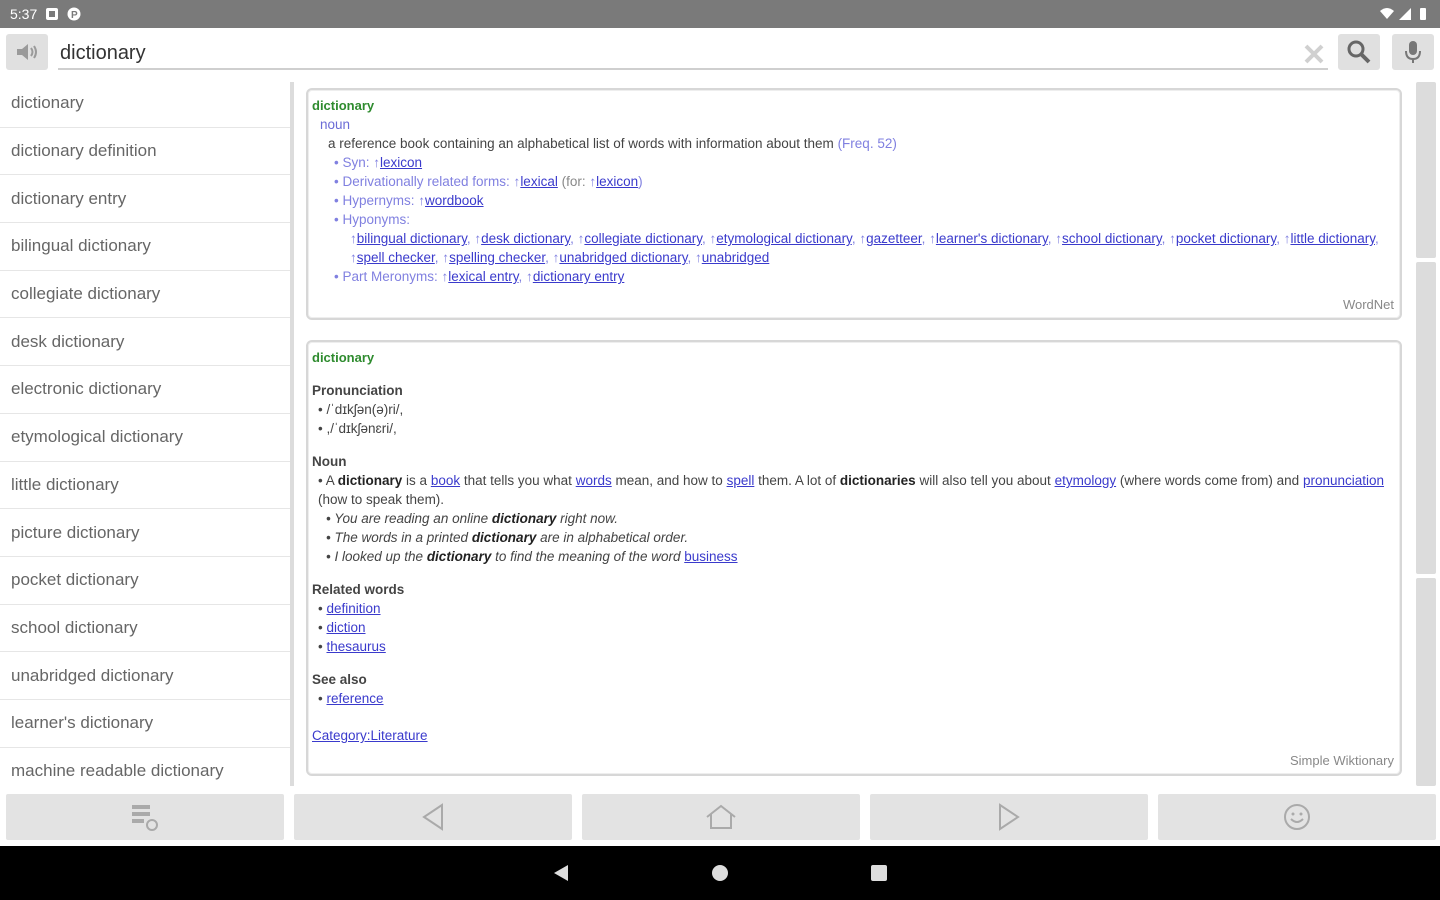 This screenshot has height=900, width=1440. Describe the element at coordinates (145, 390) in the screenshot. I see `list-item: electronic dictionary` at that location.